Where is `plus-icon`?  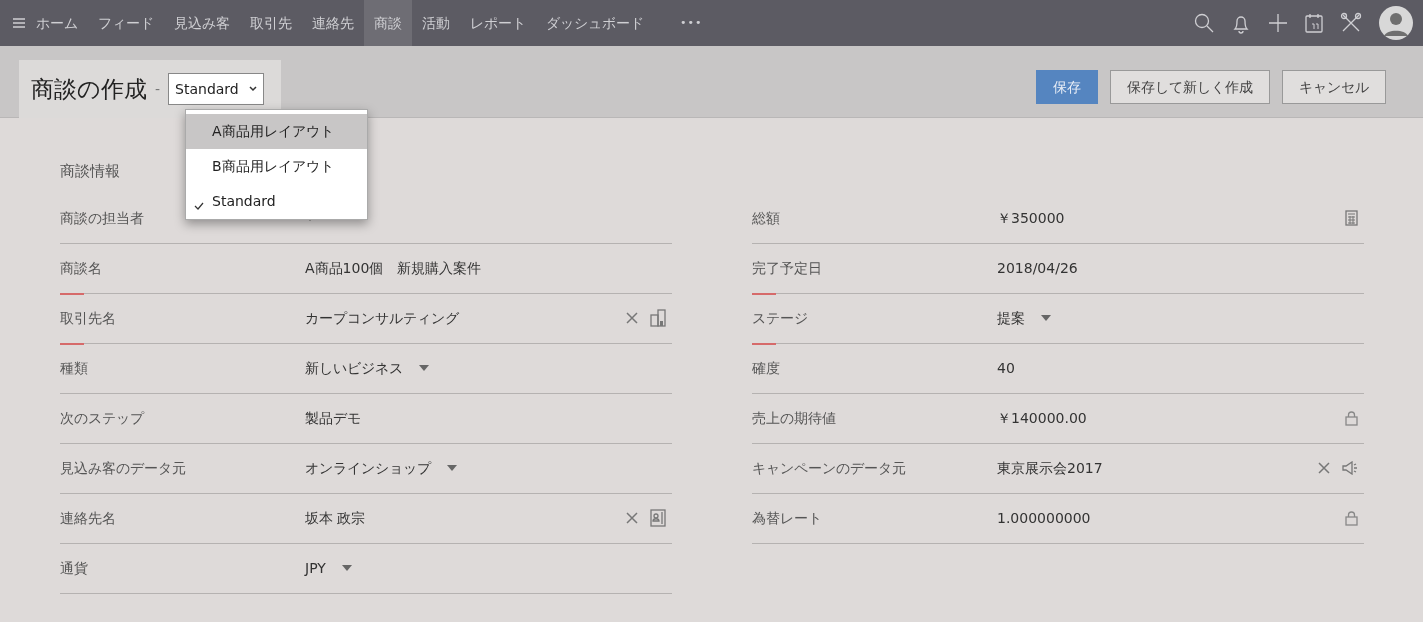 plus-icon is located at coordinates (1278, 23).